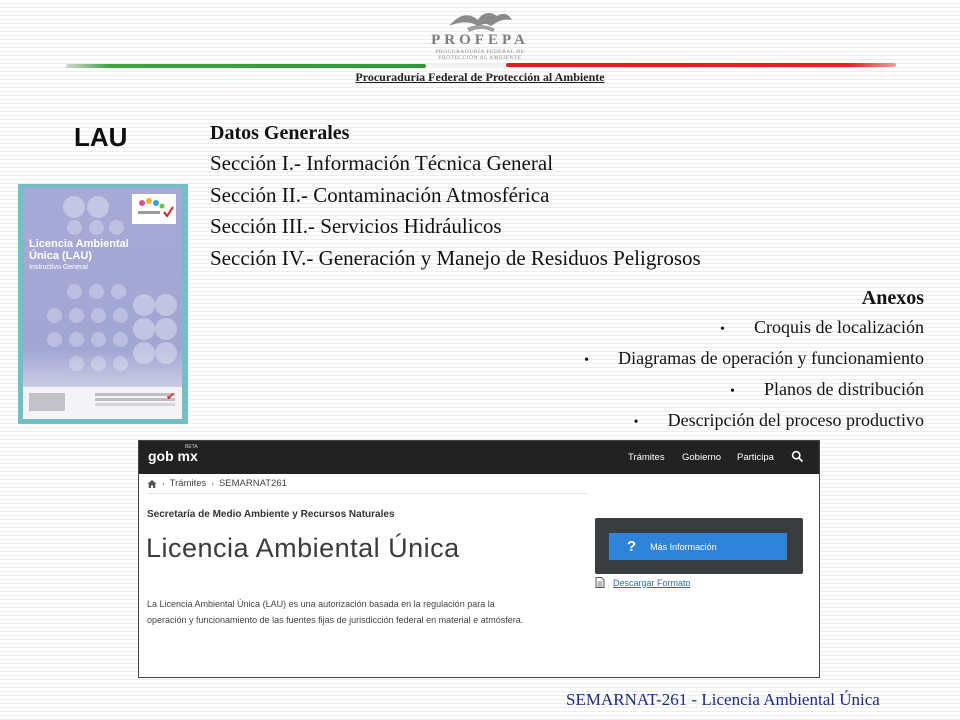 The width and height of the screenshot is (960, 720). What do you see at coordinates (280, 133) in the screenshot?
I see `datos-generales-heading: Datos Generales` at bounding box center [280, 133].